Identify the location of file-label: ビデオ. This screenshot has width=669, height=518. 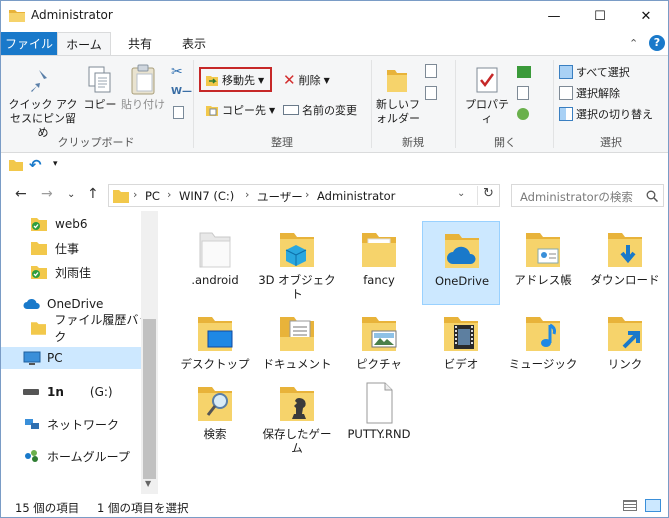
(461, 364).